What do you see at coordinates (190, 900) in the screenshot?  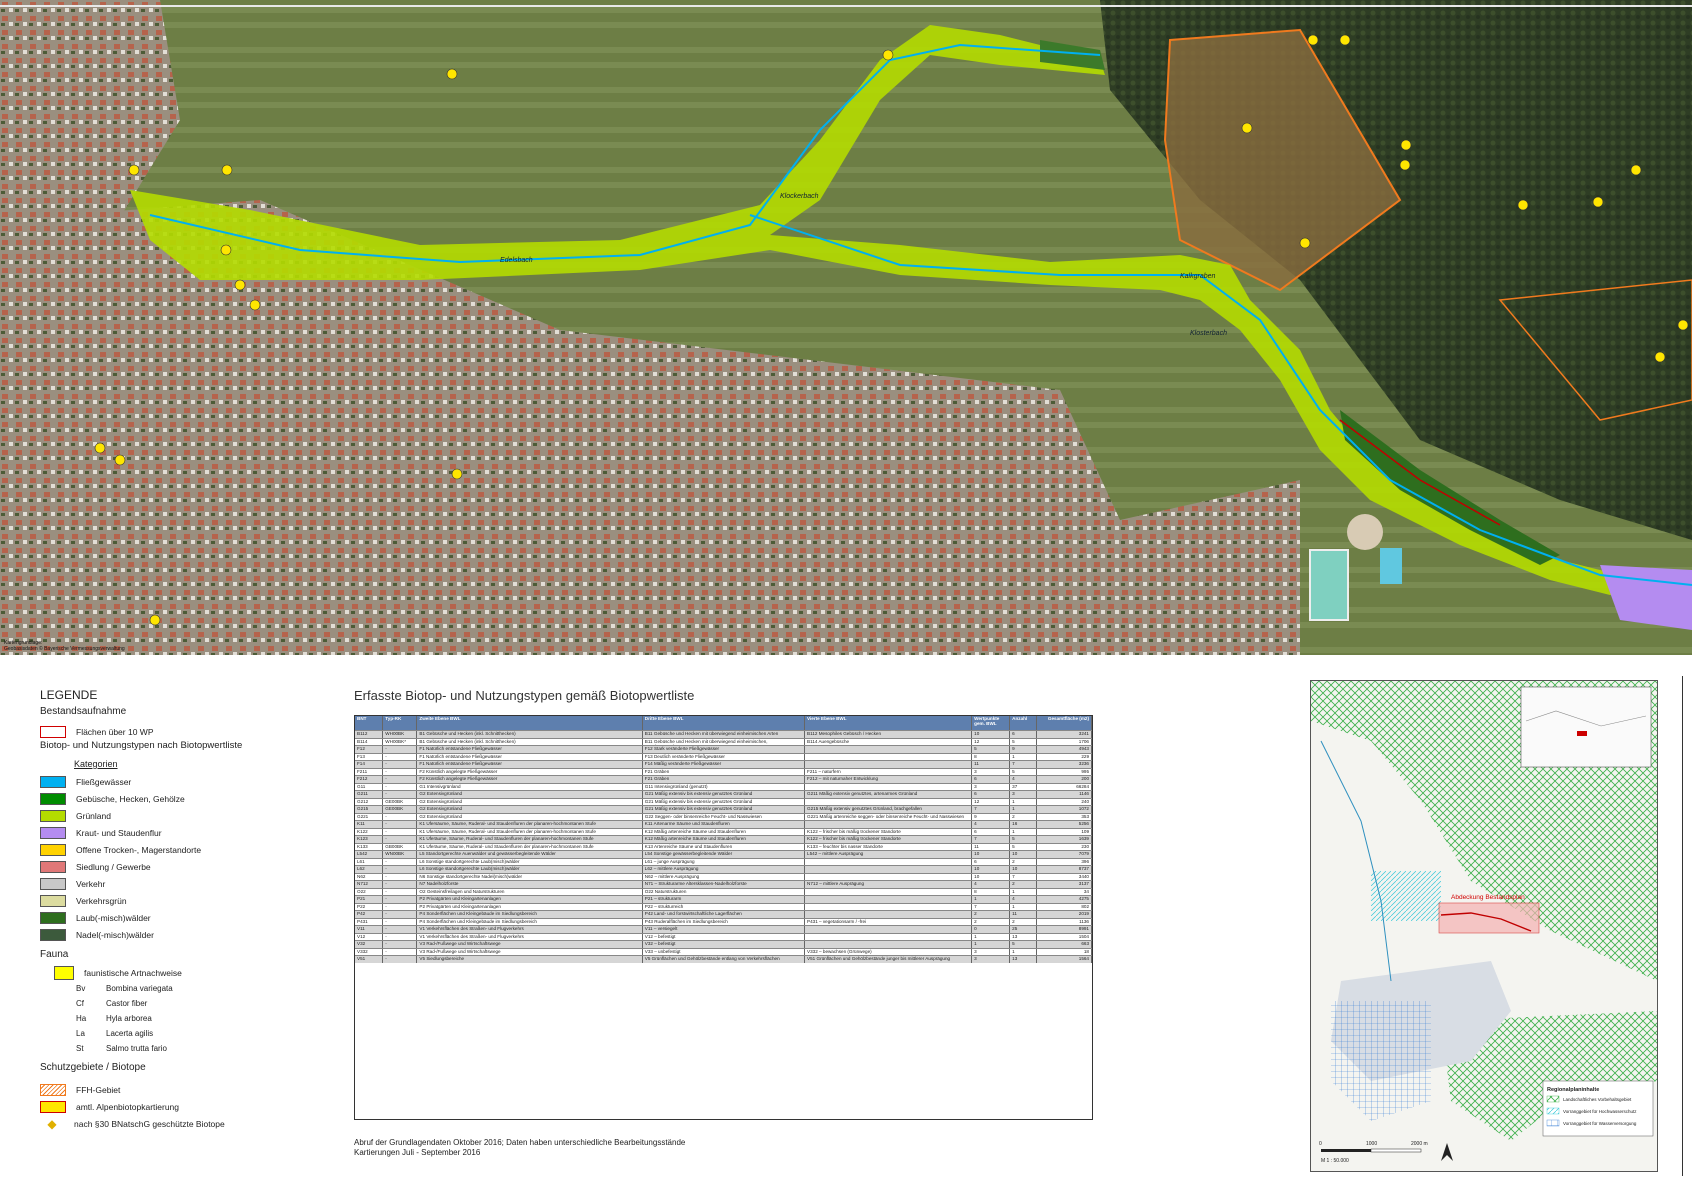 I see `legend-item: Verkehrsgrün` at bounding box center [190, 900].